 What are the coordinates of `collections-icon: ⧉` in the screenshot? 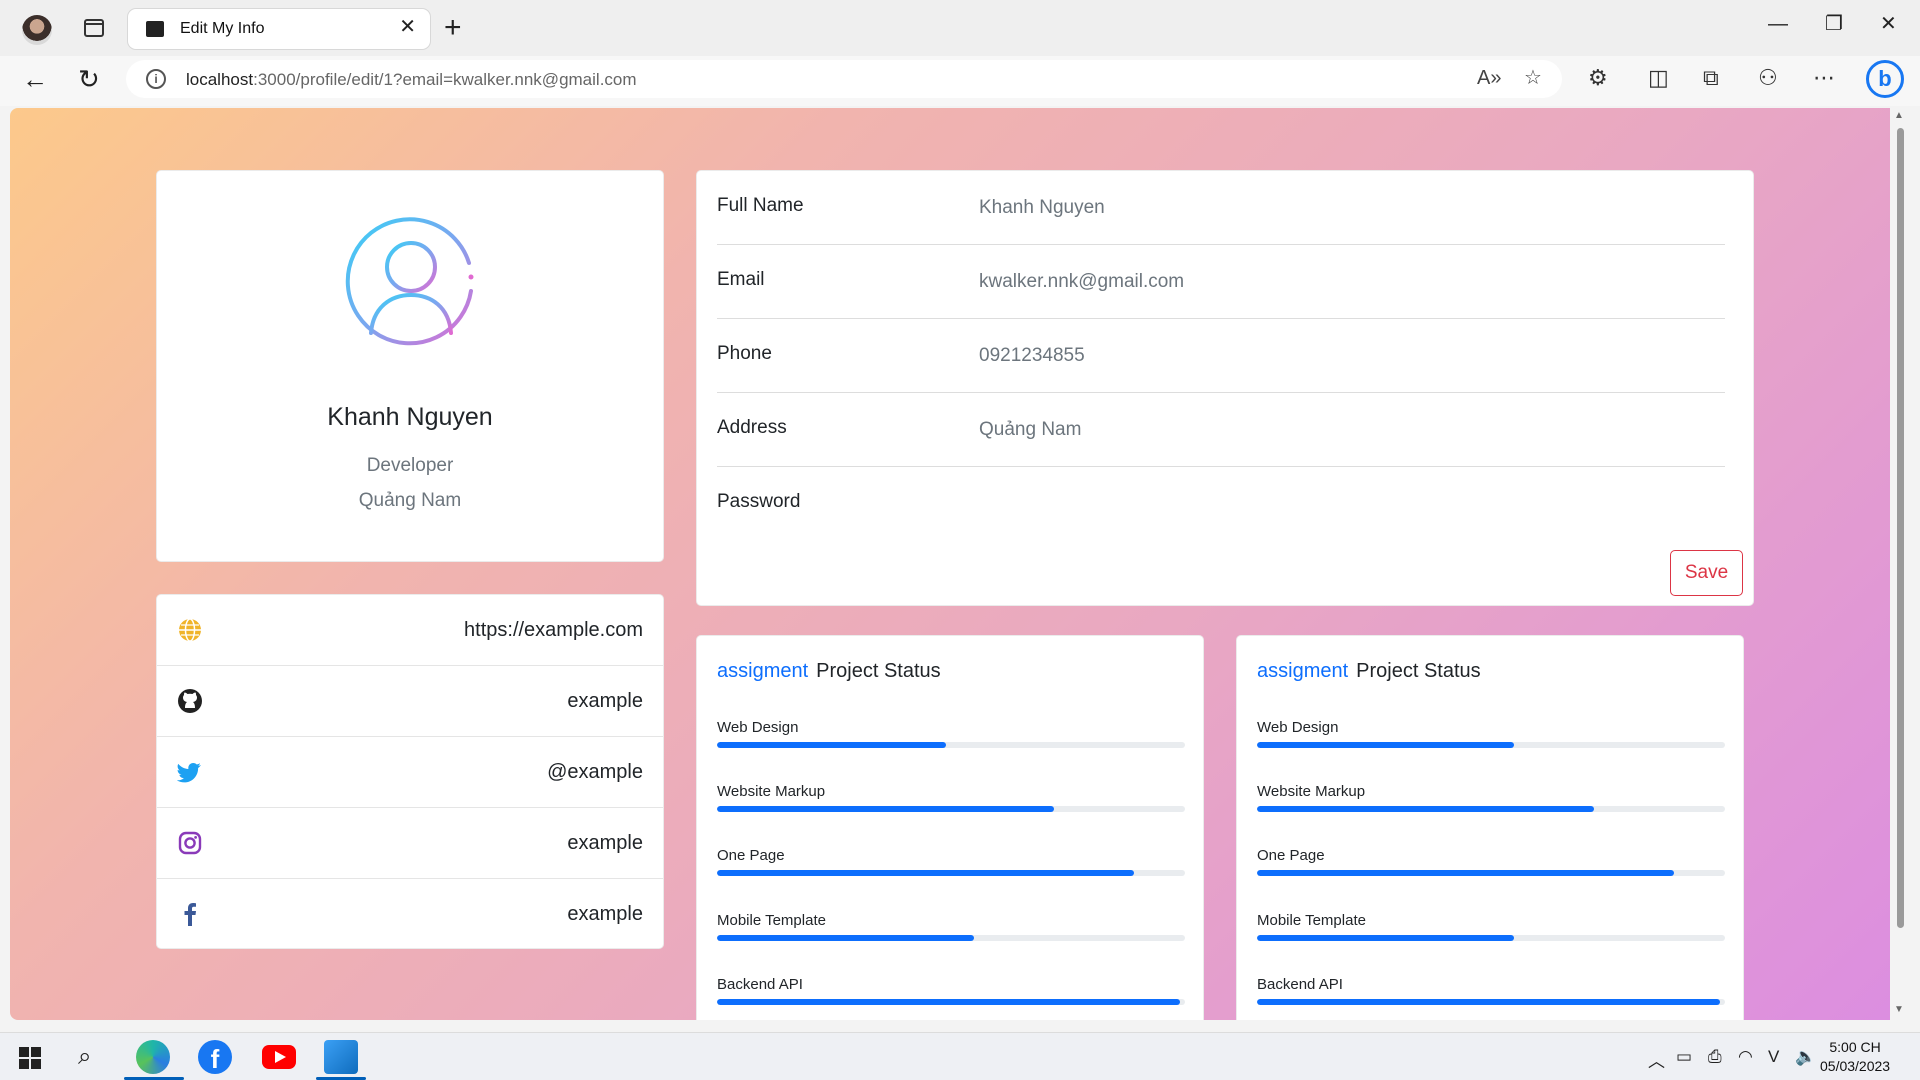 It's located at (1711, 78).